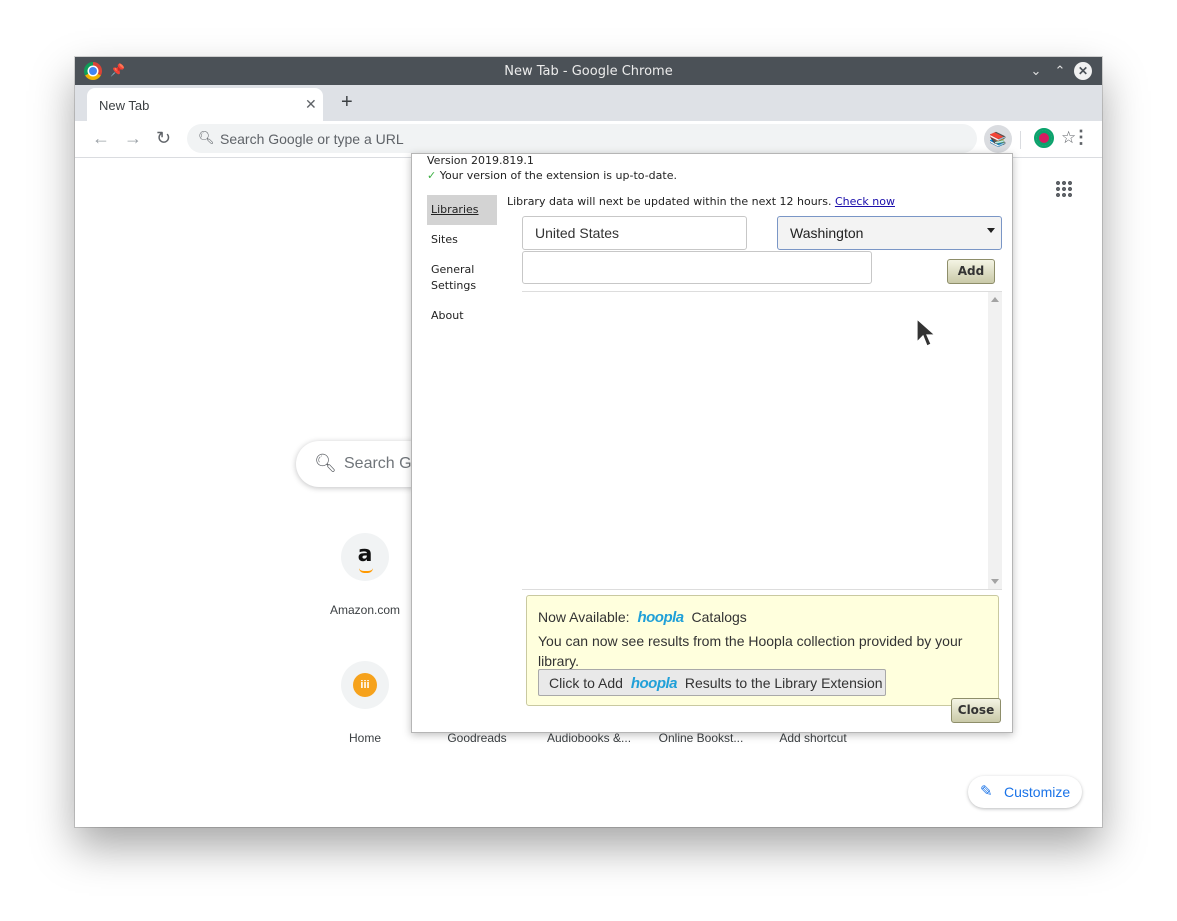 This screenshot has width=1177, height=921. I want to click on tile-label: Add shortcut, so click(813, 738).